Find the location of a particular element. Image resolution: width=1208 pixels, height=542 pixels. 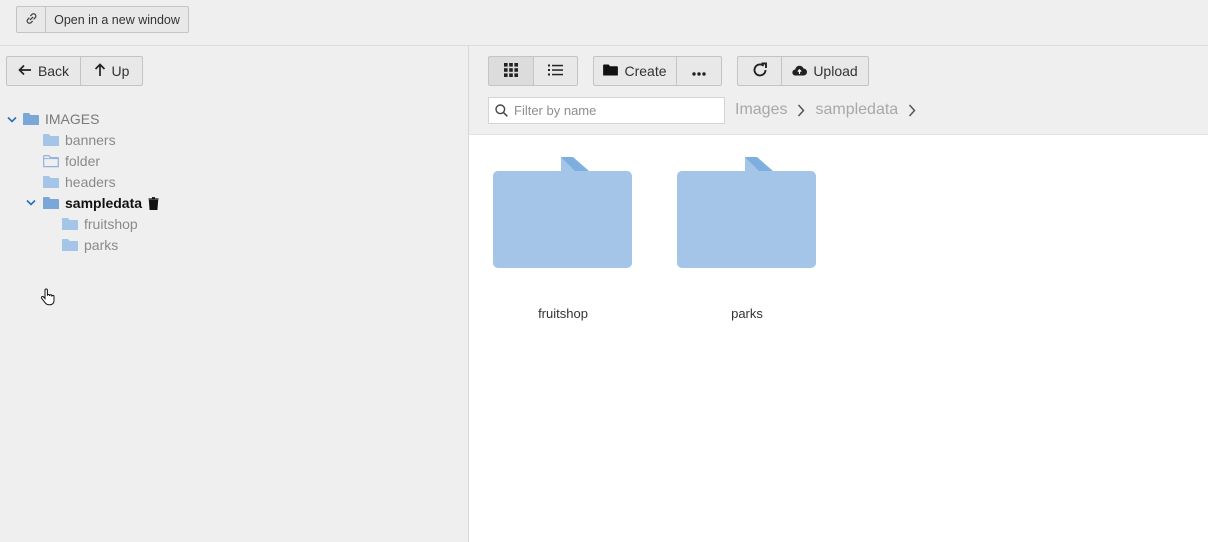

breadcrumb: Images sampledata is located at coordinates (825, 110).